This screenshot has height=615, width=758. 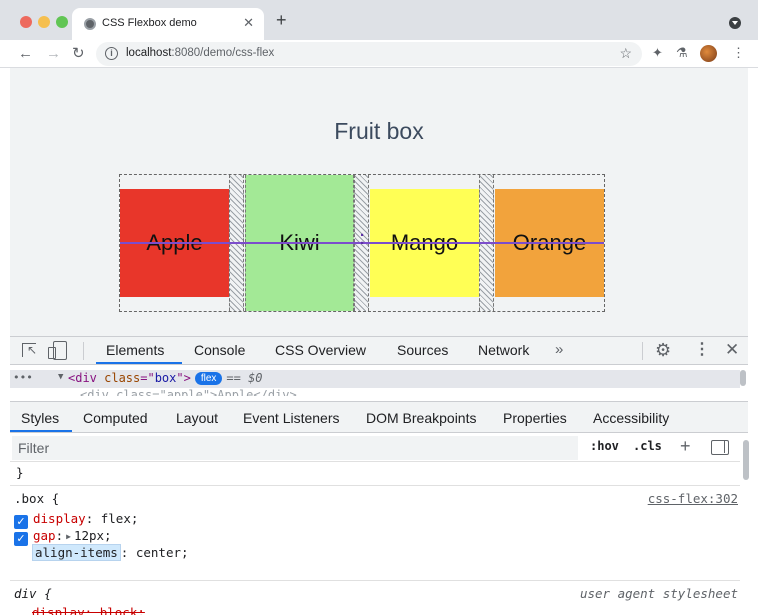 What do you see at coordinates (682, 53) in the screenshot?
I see `flask-icon: ⚗` at bounding box center [682, 53].